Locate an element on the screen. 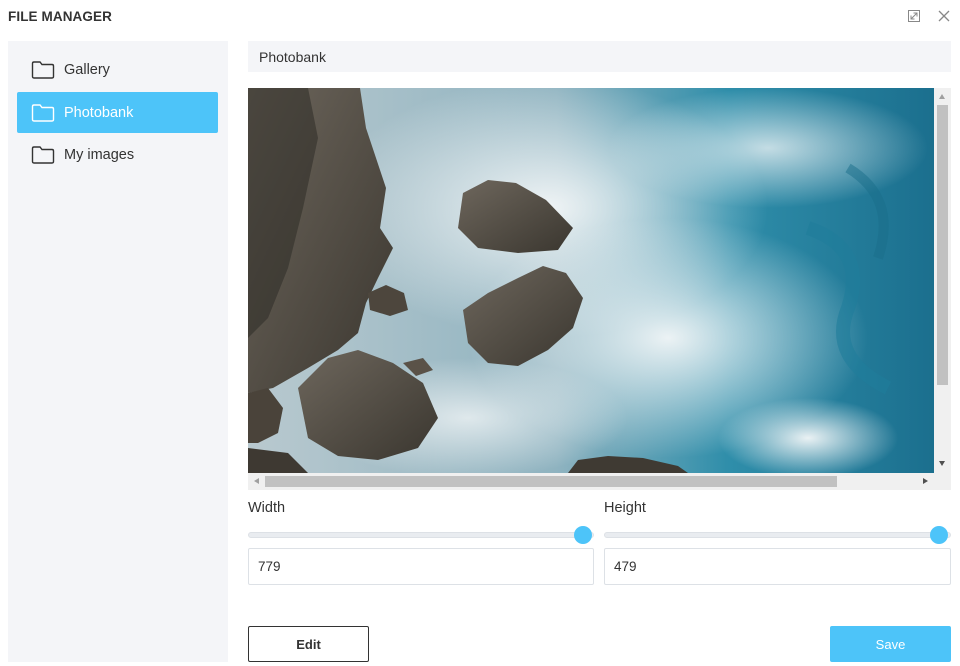  height-slider-handle is located at coordinates (939, 535).